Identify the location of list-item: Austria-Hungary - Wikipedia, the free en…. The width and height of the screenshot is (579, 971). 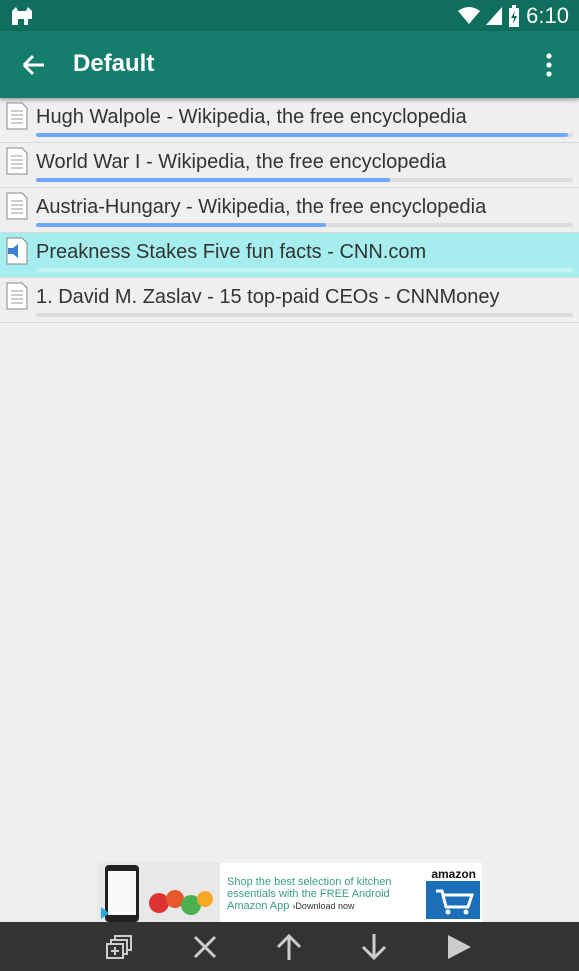
(289, 210).